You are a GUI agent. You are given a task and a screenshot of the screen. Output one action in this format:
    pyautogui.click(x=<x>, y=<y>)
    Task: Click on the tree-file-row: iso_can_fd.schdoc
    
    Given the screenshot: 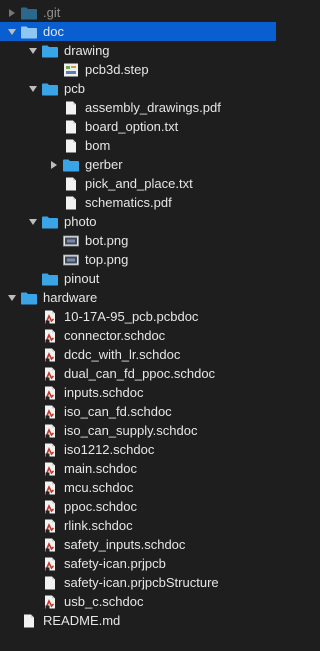 What is the action you would take?
    pyautogui.click(x=138, y=411)
    